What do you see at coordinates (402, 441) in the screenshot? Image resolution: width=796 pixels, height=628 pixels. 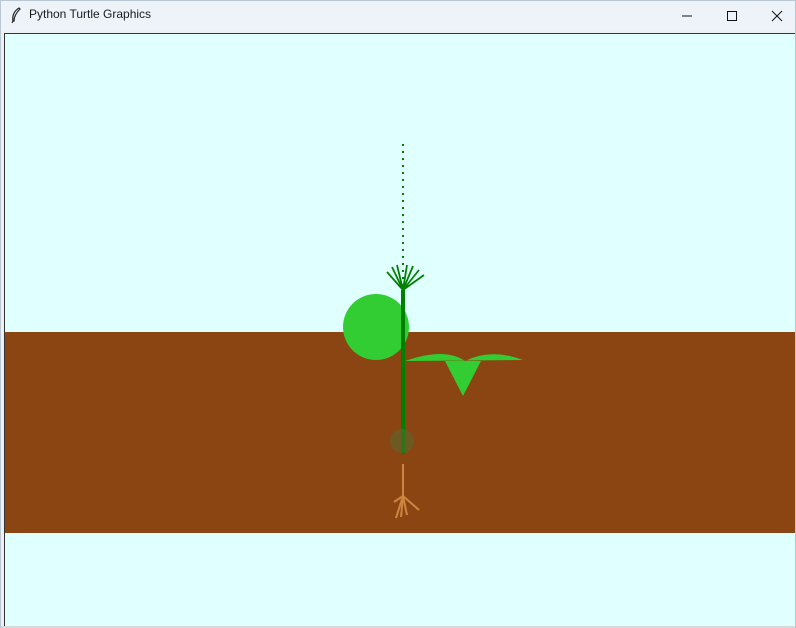 I see `seed` at bounding box center [402, 441].